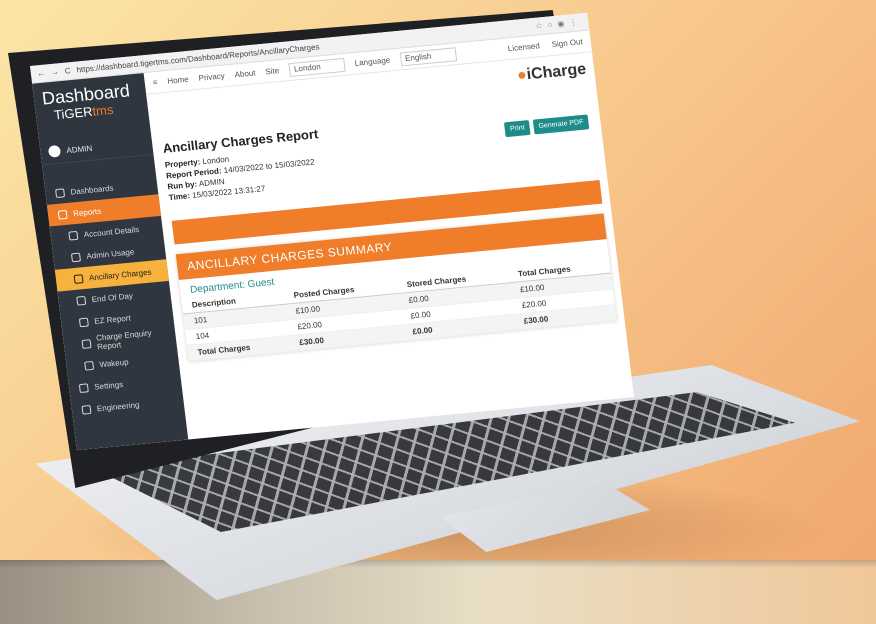  I want to click on reports-icon, so click(62, 214).